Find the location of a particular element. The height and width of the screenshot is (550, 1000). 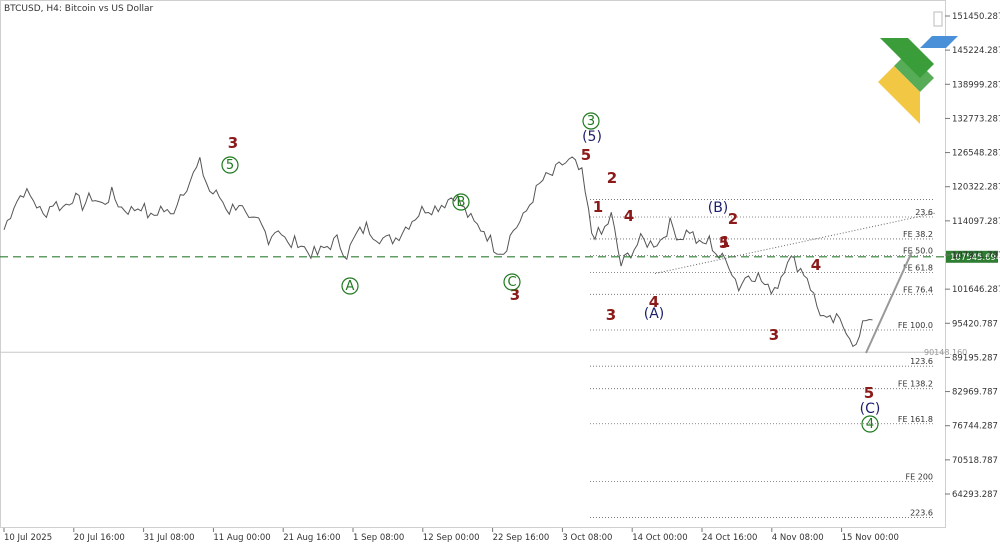

fib-level-label: 223.6 is located at coordinates (921, 513).